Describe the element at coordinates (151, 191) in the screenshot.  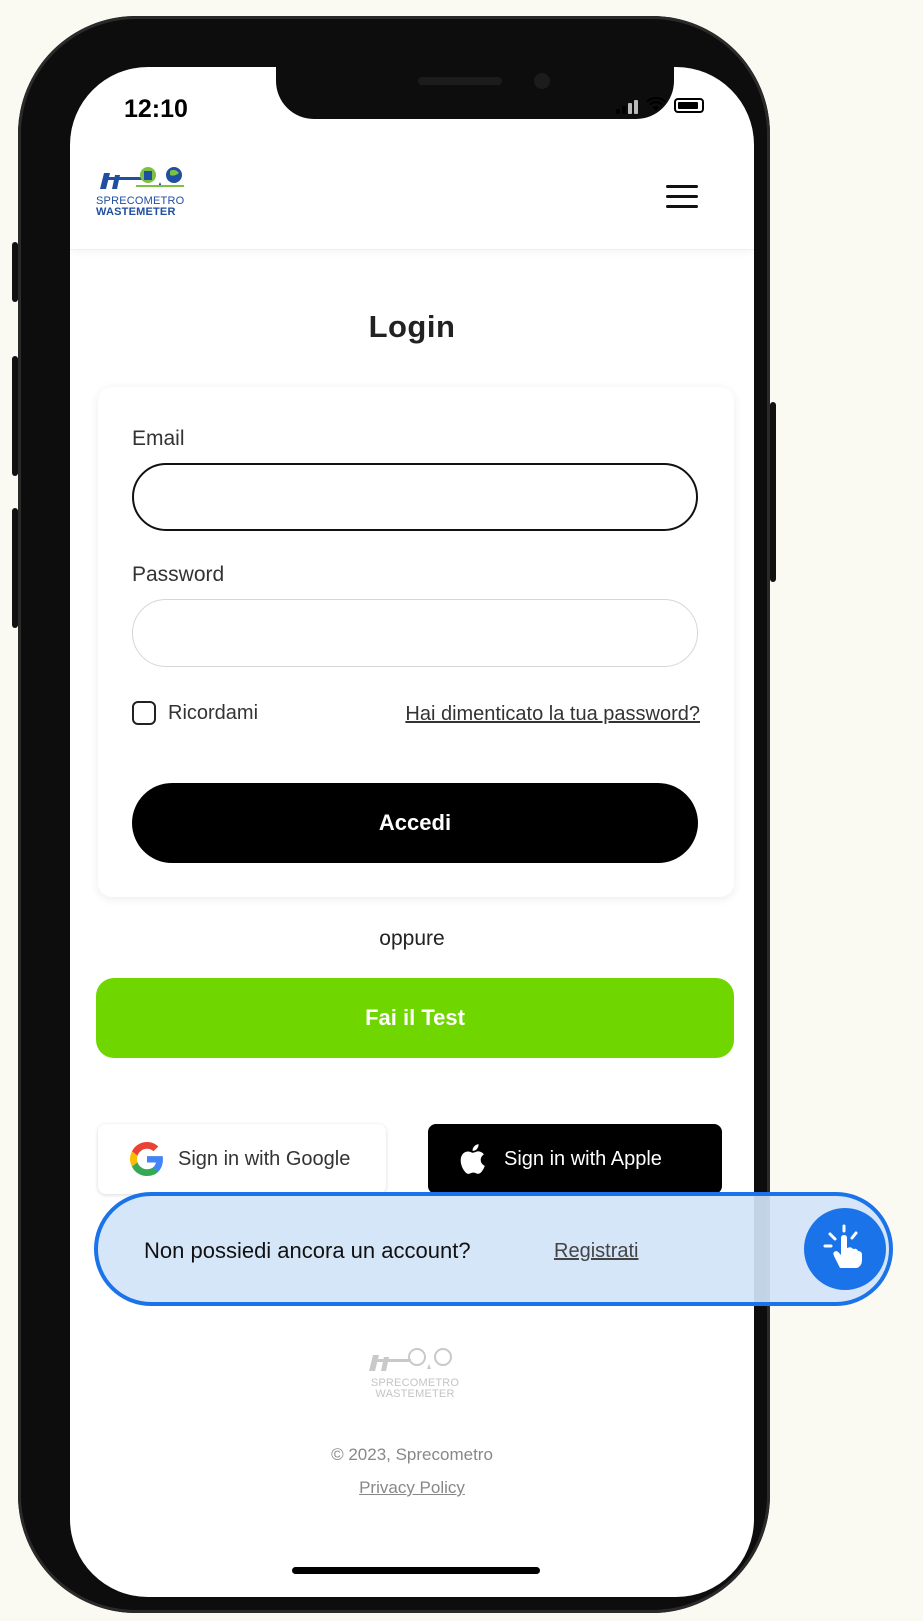
I see `sprecometro-logo: SPRECOMETRO WASTEMETER` at that location.